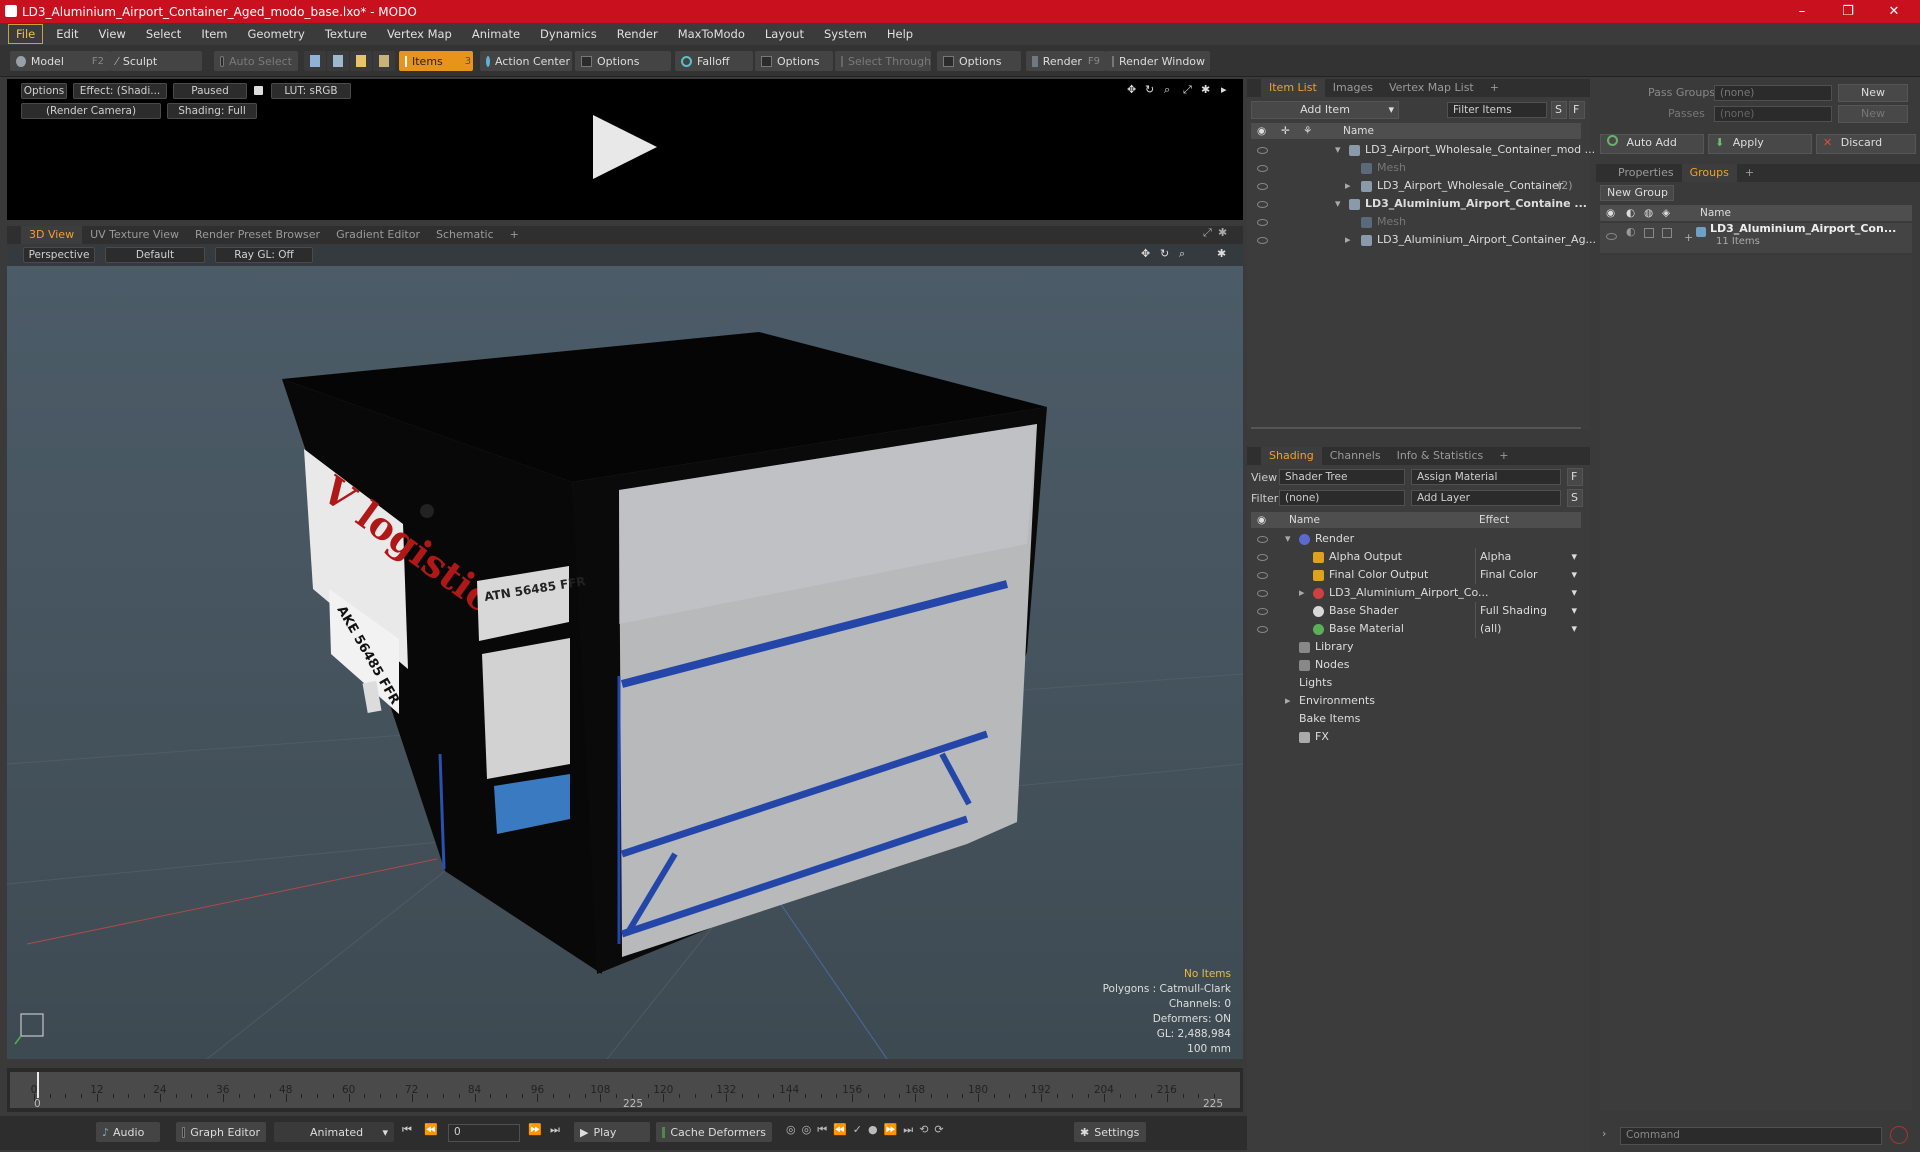 Image resolution: width=1920 pixels, height=1152 pixels. Describe the element at coordinates (623, 61) in the screenshot. I see `action-center-options-button: Options` at that location.